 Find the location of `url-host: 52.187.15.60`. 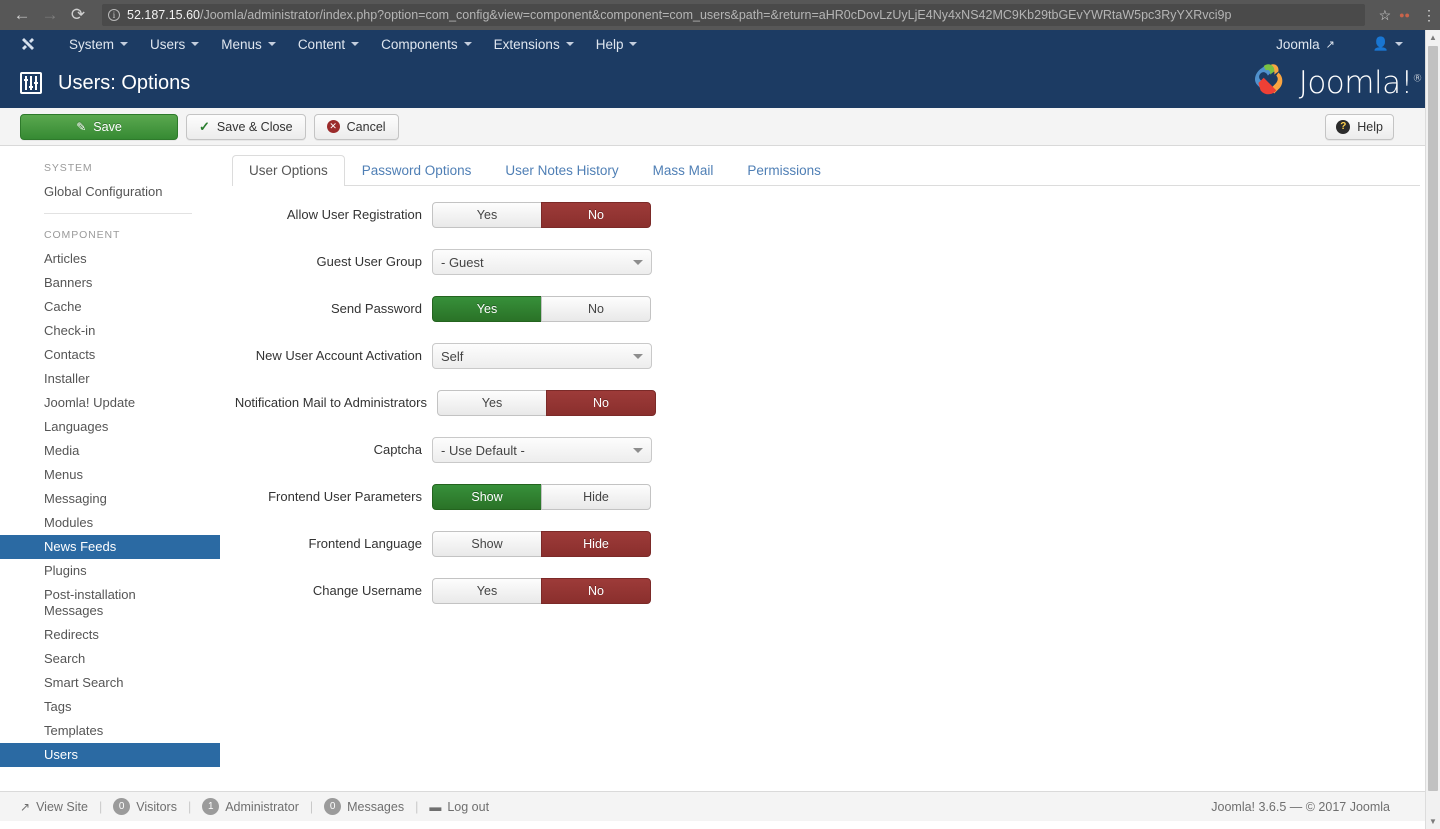

url-host: 52.187.15.60 is located at coordinates (163, 15).